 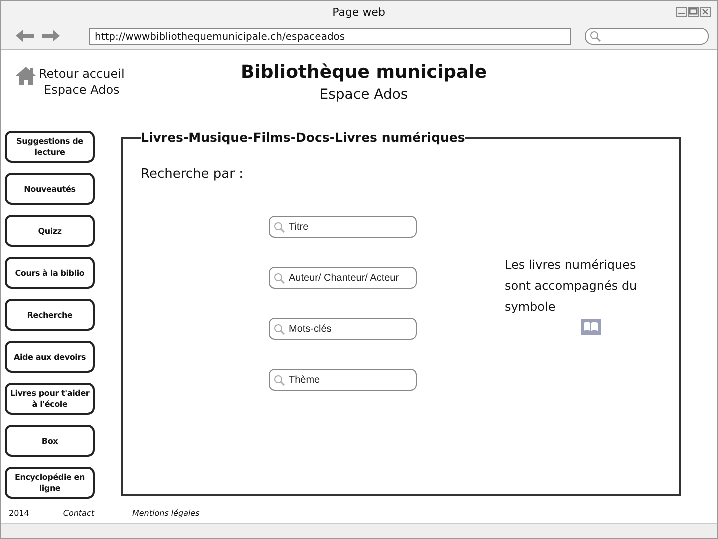 What do you see at coordinates (50, 399) in the screenshot?
I see `sidebar-button: Livres pour t'aider à l'école` at bounding box center [50, 399].